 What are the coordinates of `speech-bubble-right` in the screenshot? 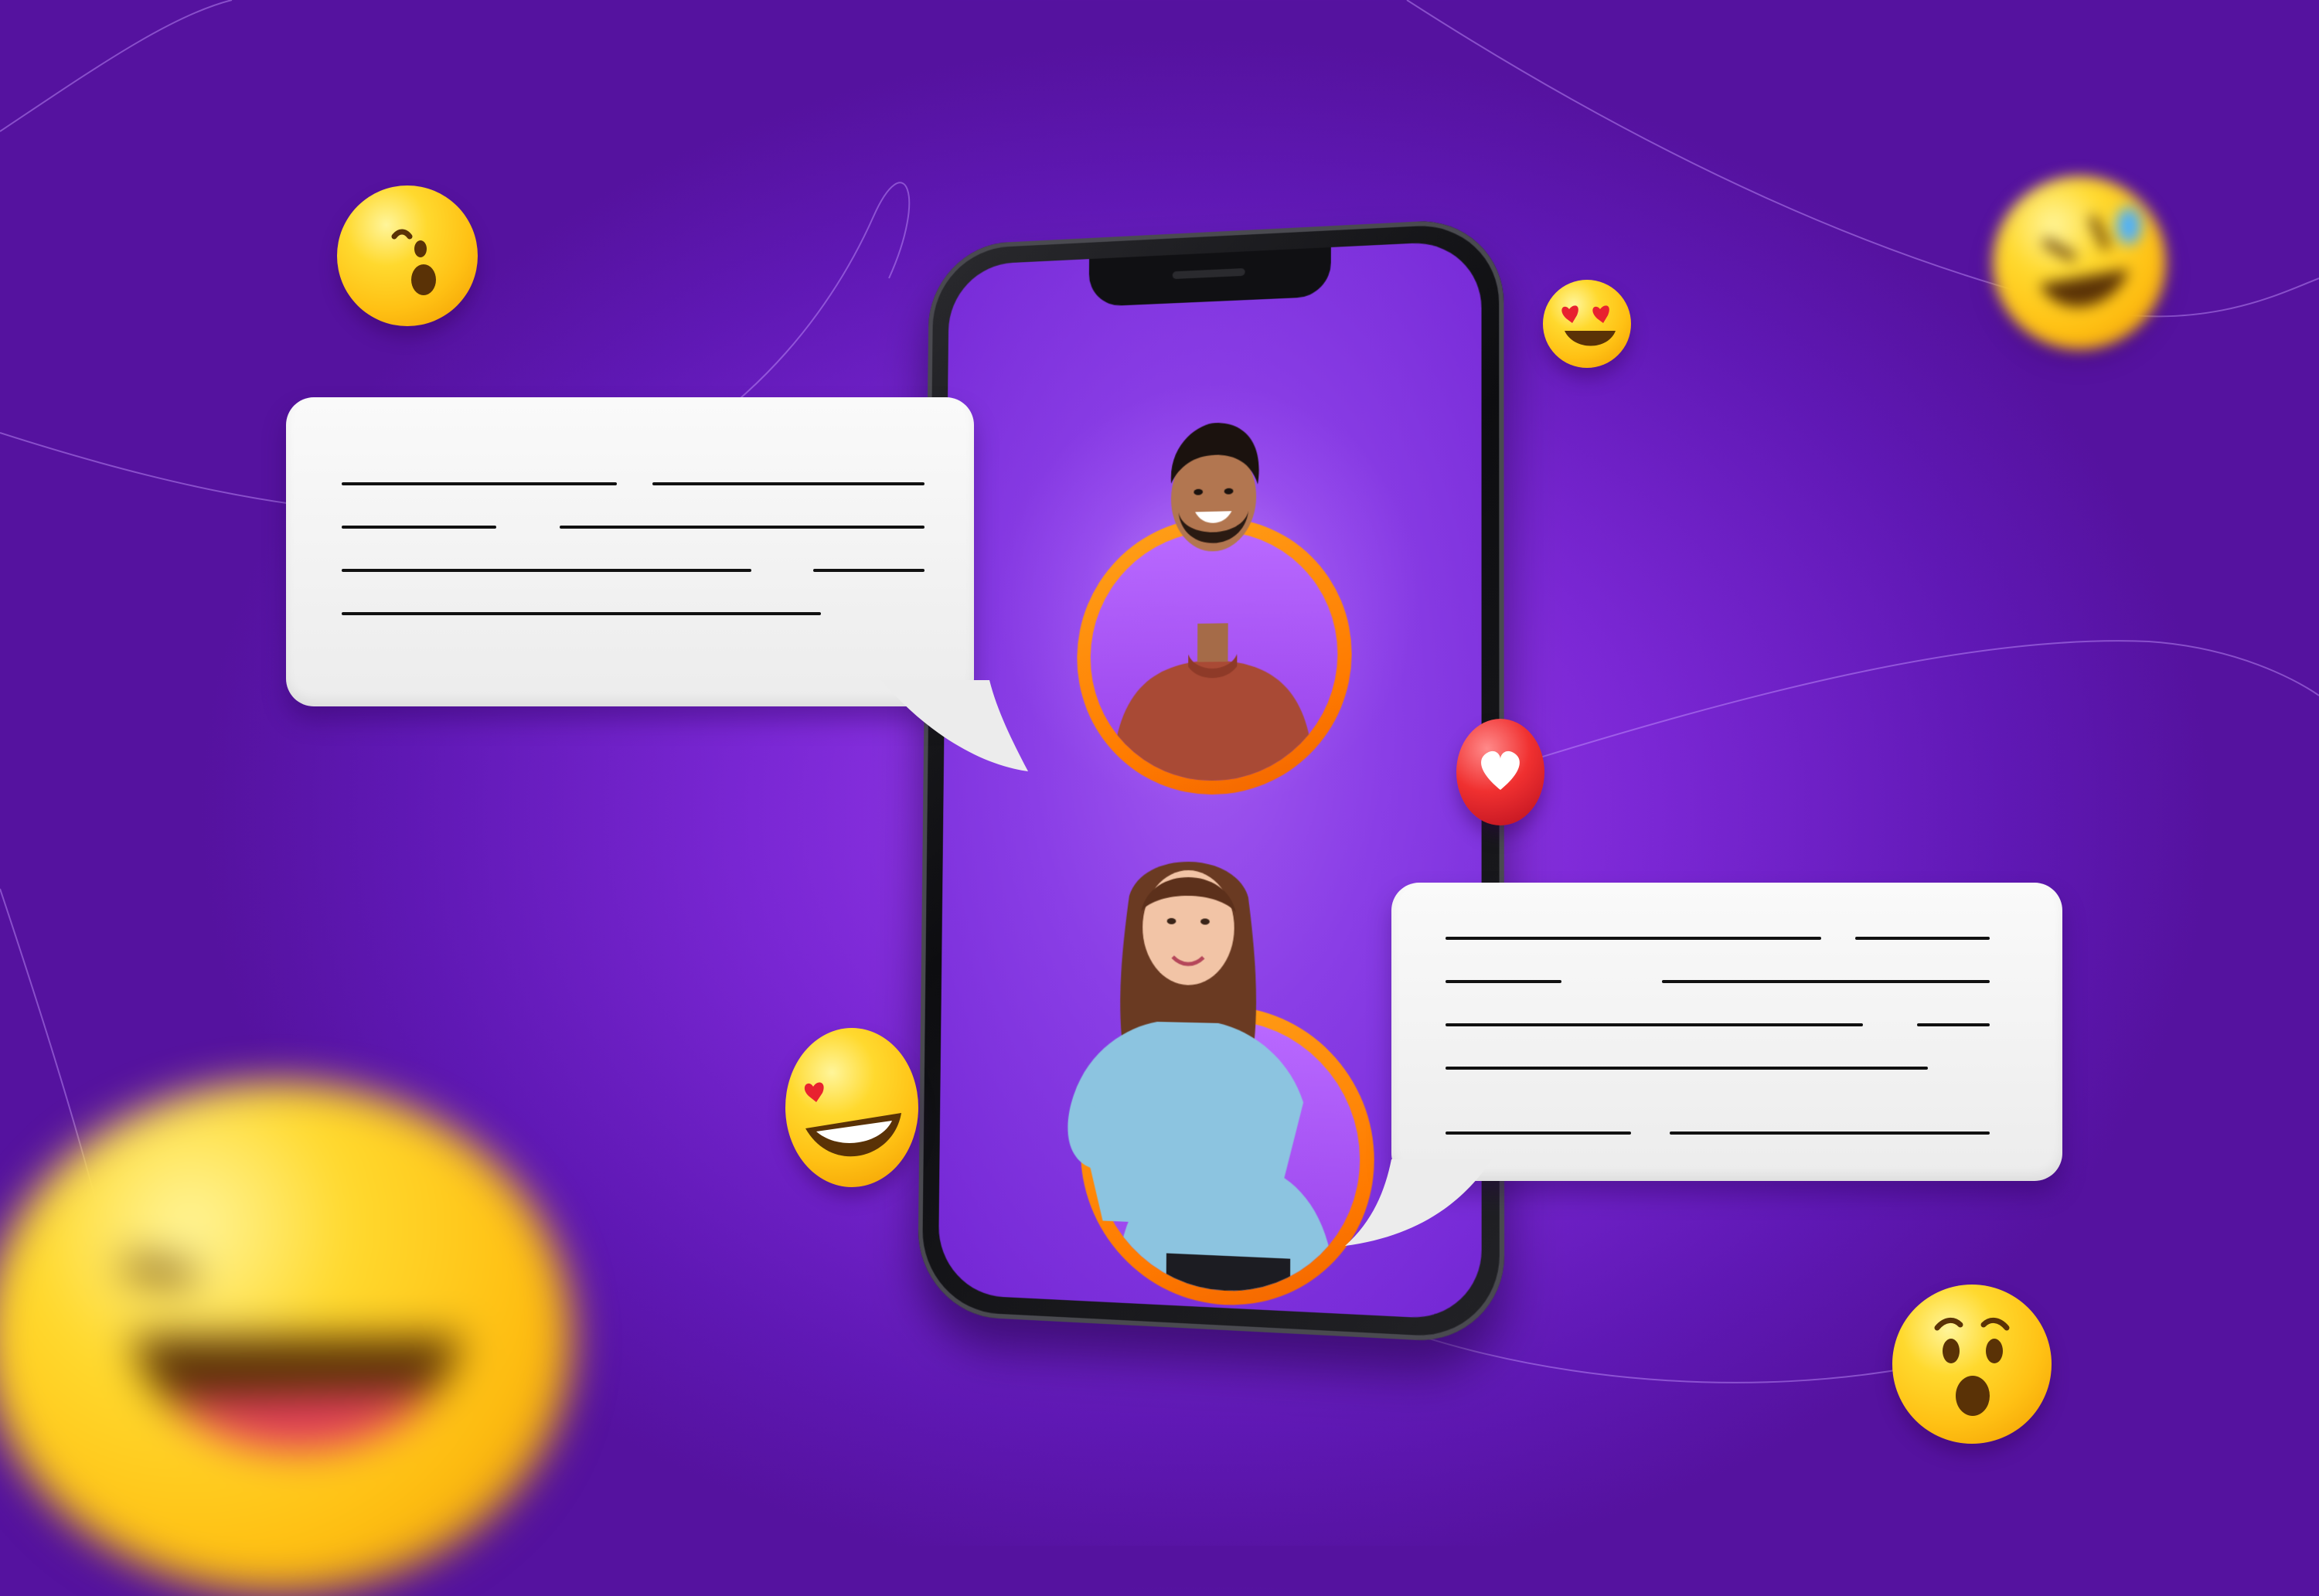 It's located at (1726, 1032).